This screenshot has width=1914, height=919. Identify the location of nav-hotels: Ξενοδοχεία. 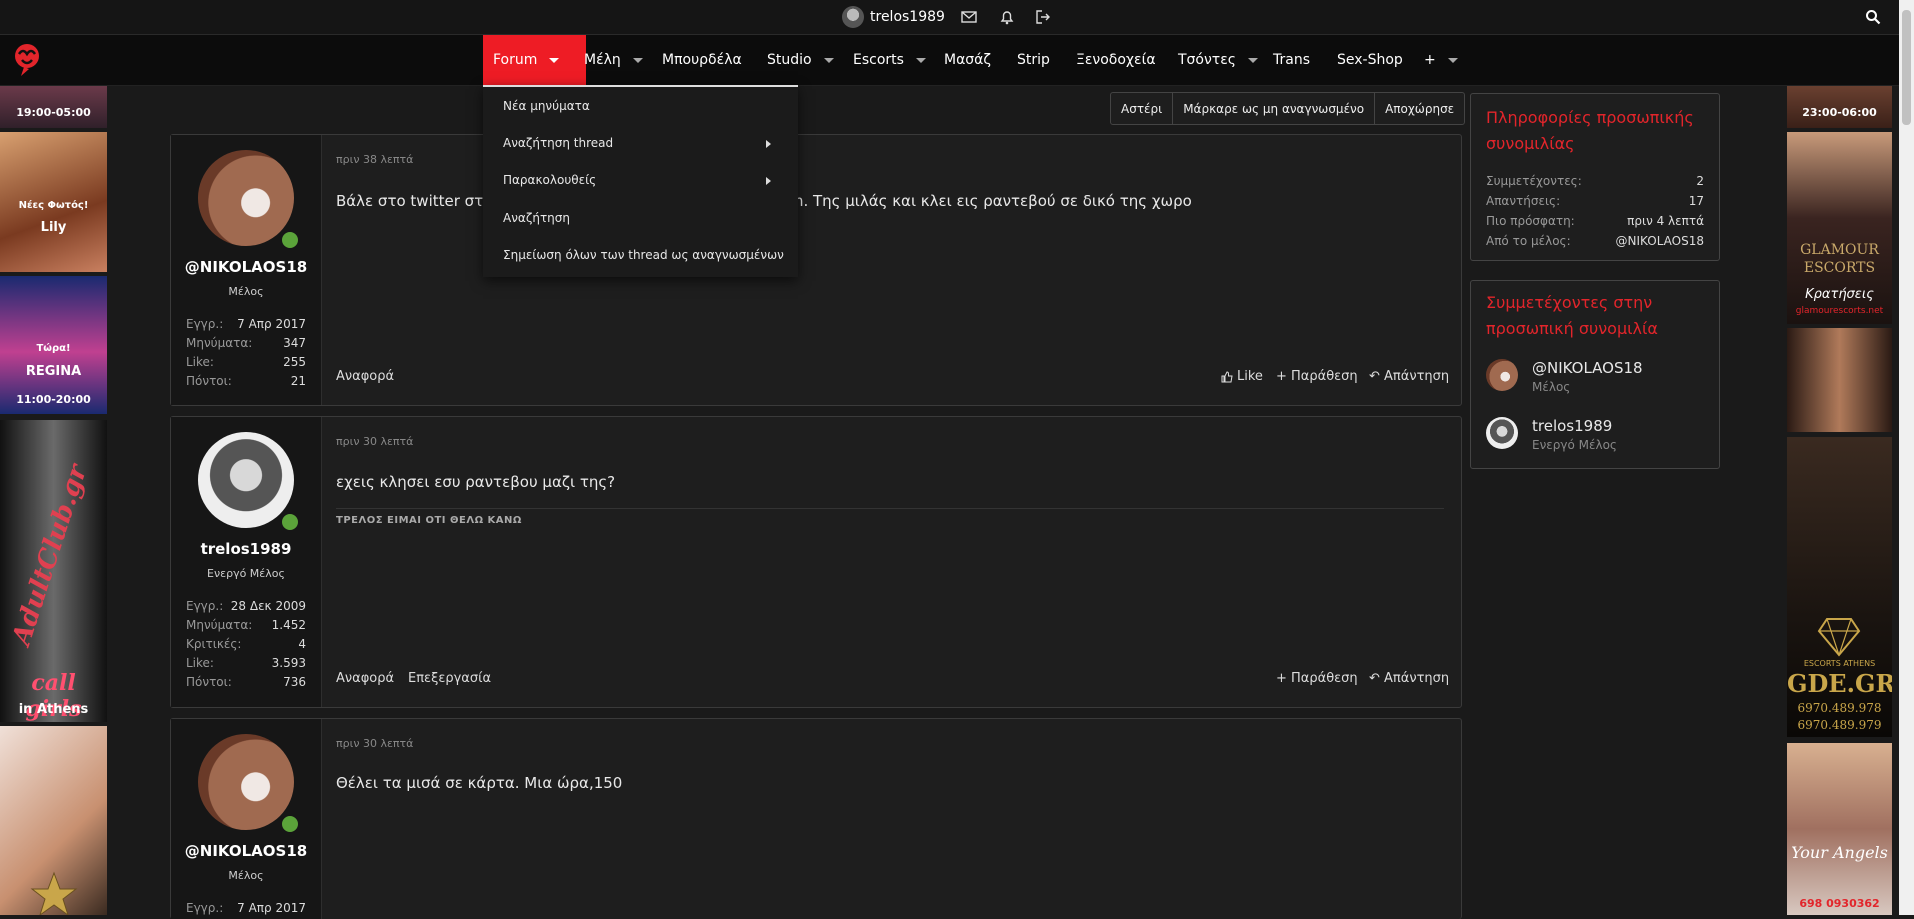
(1116, 60).